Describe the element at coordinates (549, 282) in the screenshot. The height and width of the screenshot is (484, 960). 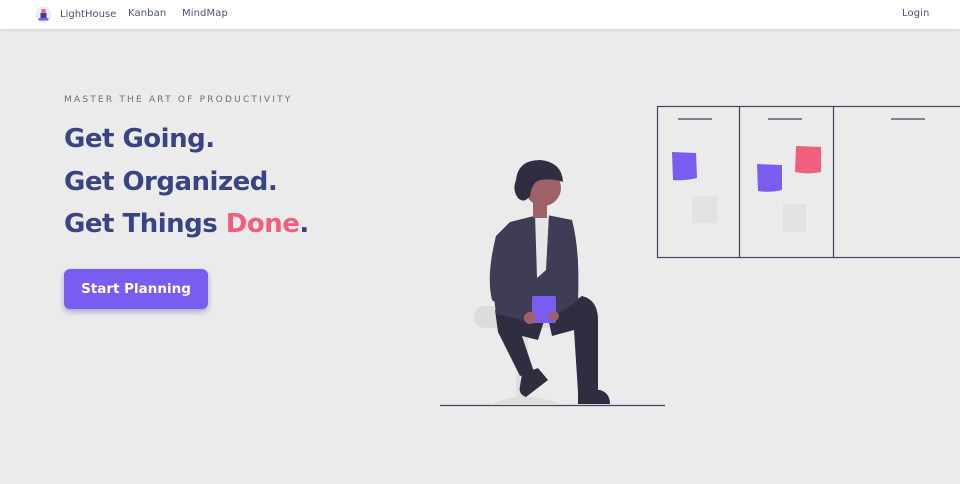
I see `person-graphic` at that location.